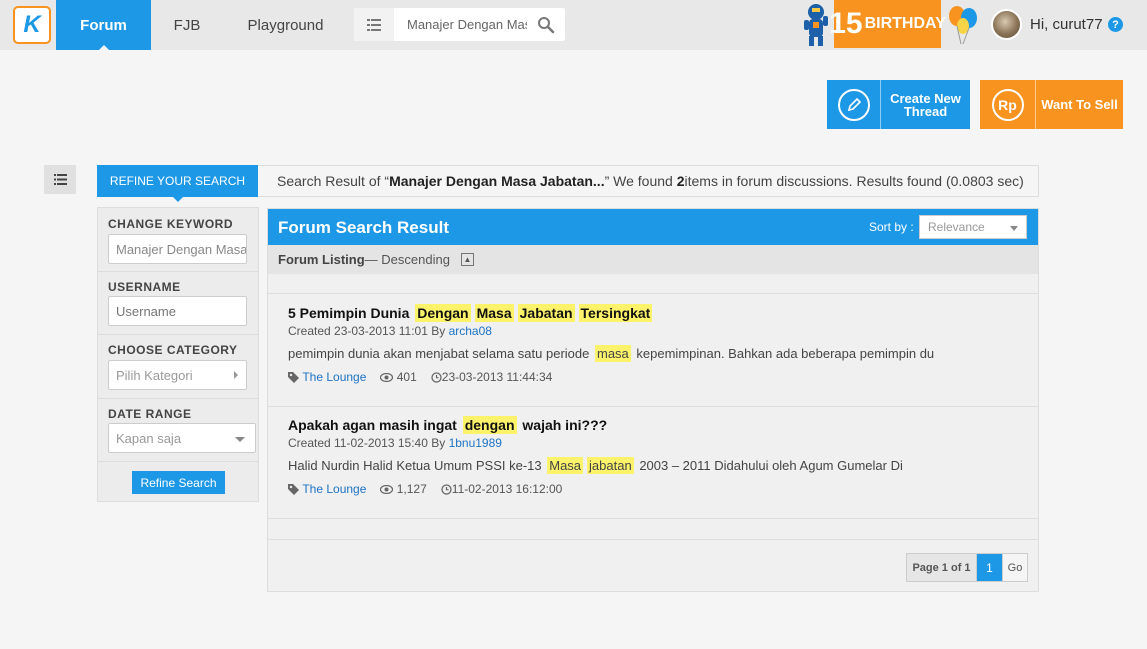 This screenshot has height=649, width=1147. I want to click on create-thread-label: Create New Thread, so click(925, 104).